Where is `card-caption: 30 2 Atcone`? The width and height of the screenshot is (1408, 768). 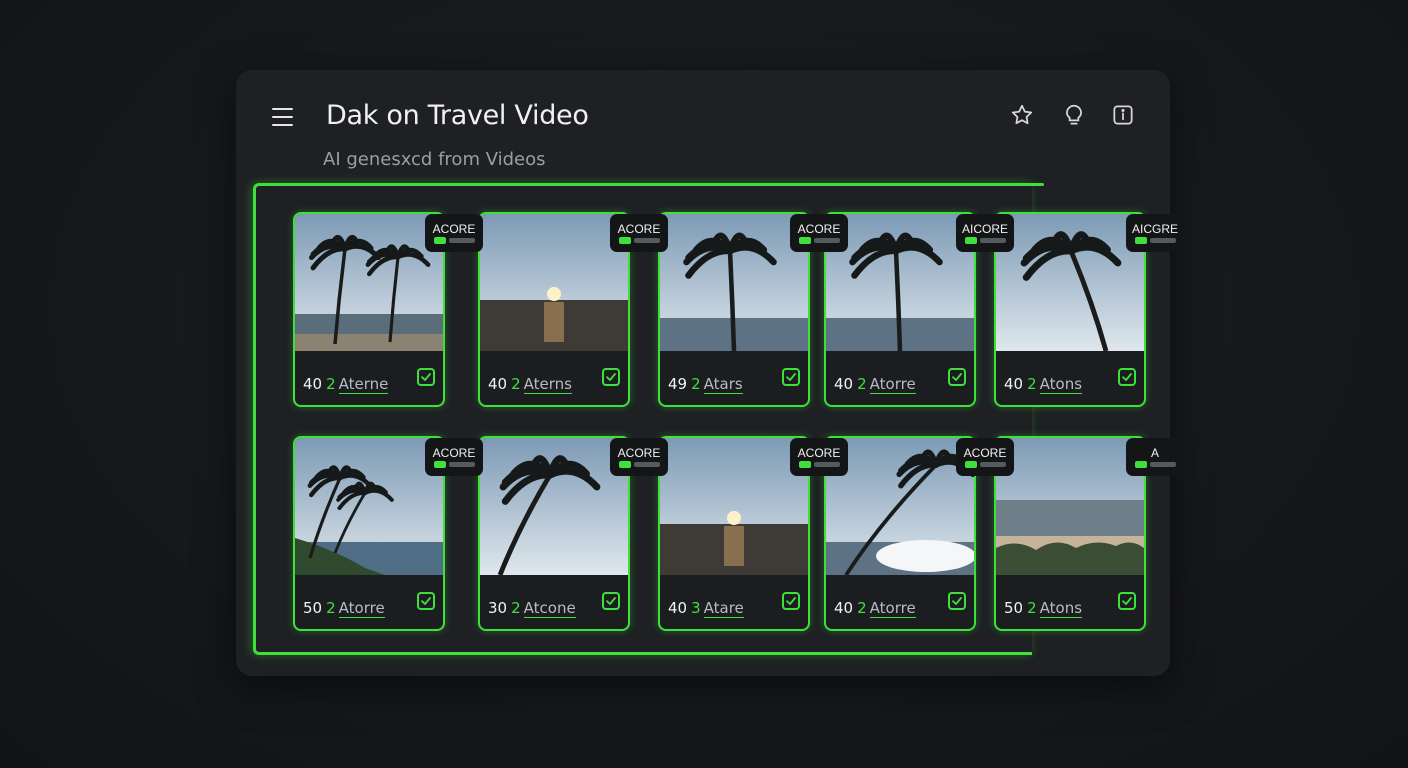
card-caption: 30 2 Atcone is located at coordinates (532, 608).